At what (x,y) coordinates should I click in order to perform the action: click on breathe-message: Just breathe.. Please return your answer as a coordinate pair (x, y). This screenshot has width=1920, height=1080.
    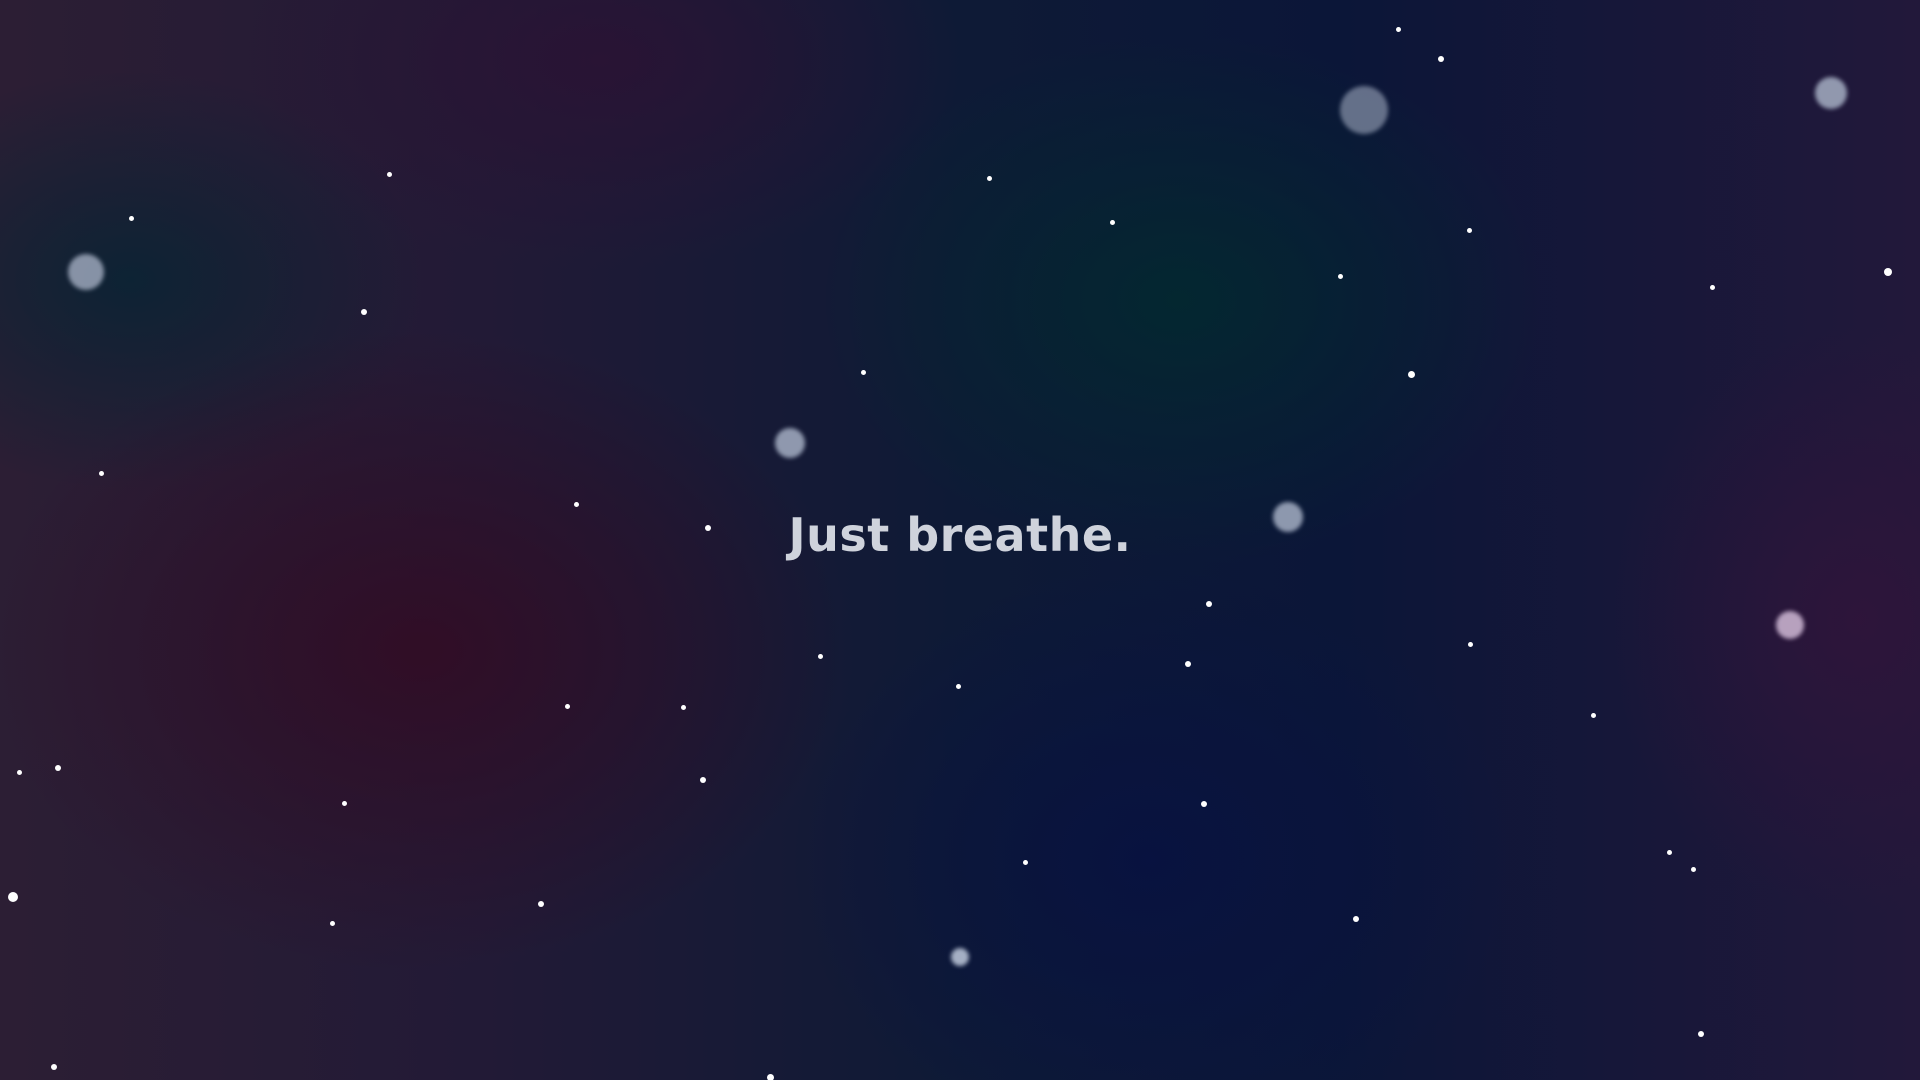
    Looking at the image, I should click on (960, 535).